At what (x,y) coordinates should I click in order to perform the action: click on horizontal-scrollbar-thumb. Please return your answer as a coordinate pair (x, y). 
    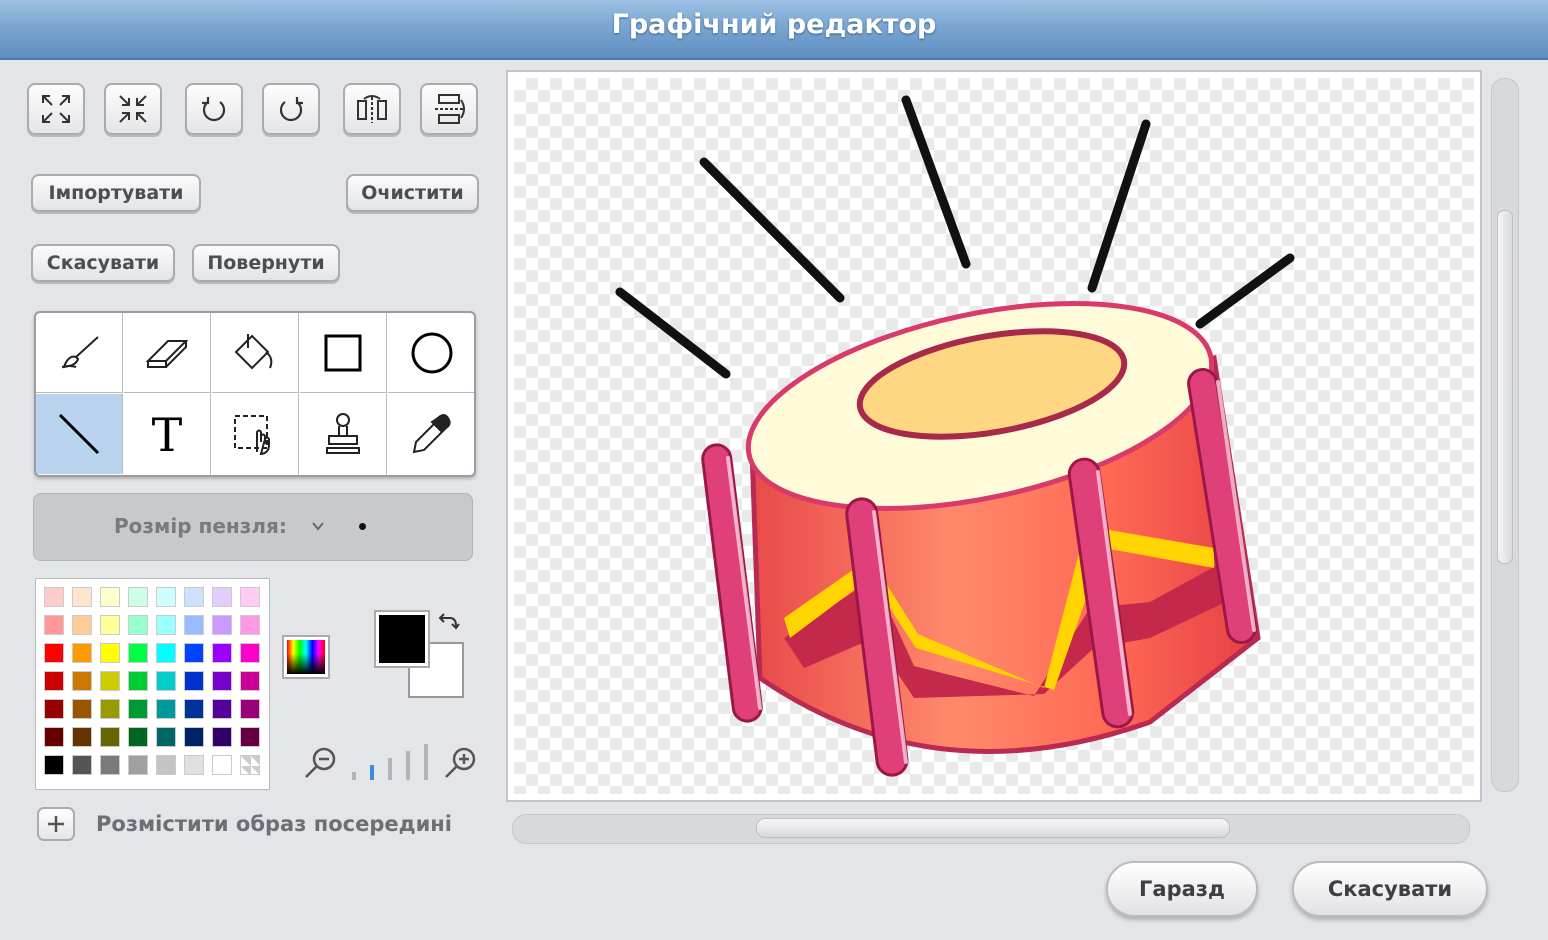
    Looking at the image, I should click on (993, 828).